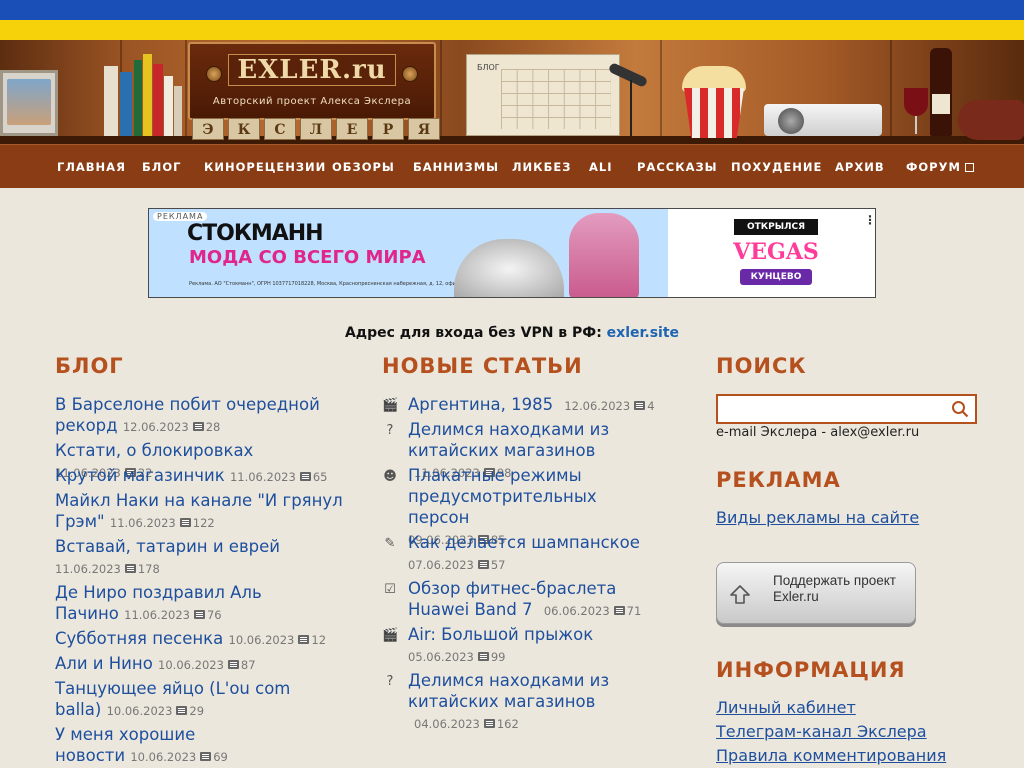 This screenshot has height=768, width=1024. What do you see at coordinates (265, 167) in the screenshot?
I see `nav-movie-reviews: КИНОРЕЦЕНЗИИ` at bounding box center [265, 167].